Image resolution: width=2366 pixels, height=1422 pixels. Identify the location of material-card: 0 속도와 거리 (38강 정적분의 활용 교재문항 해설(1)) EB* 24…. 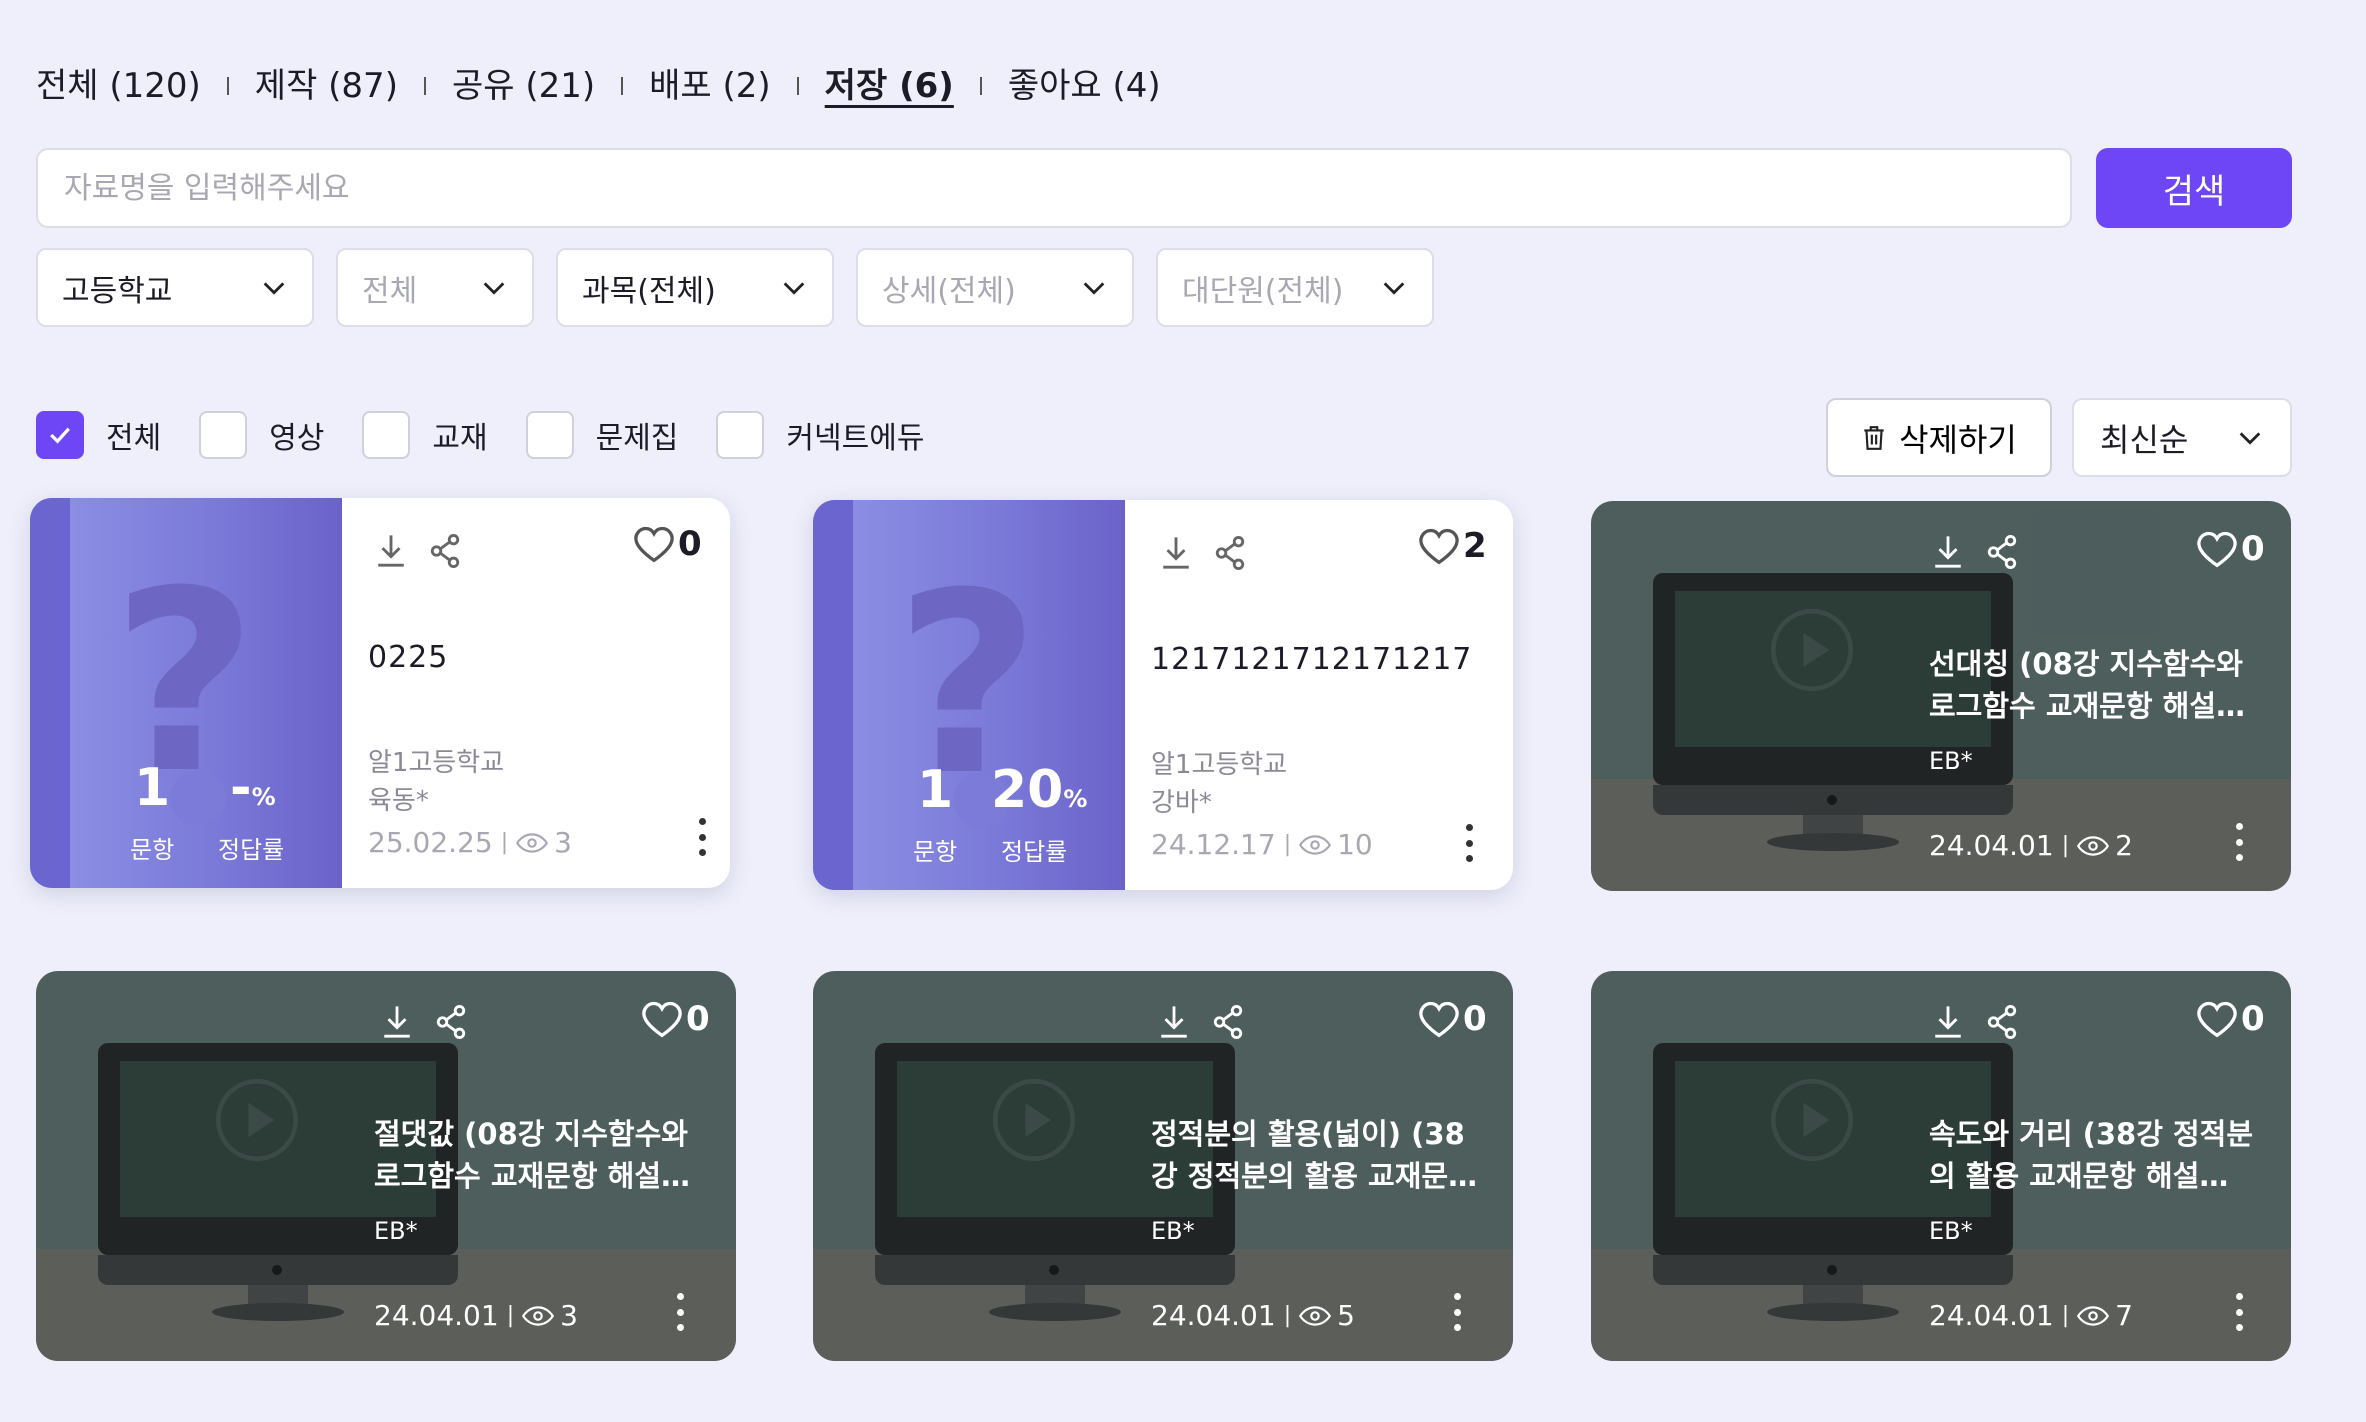
(1941, 1166).